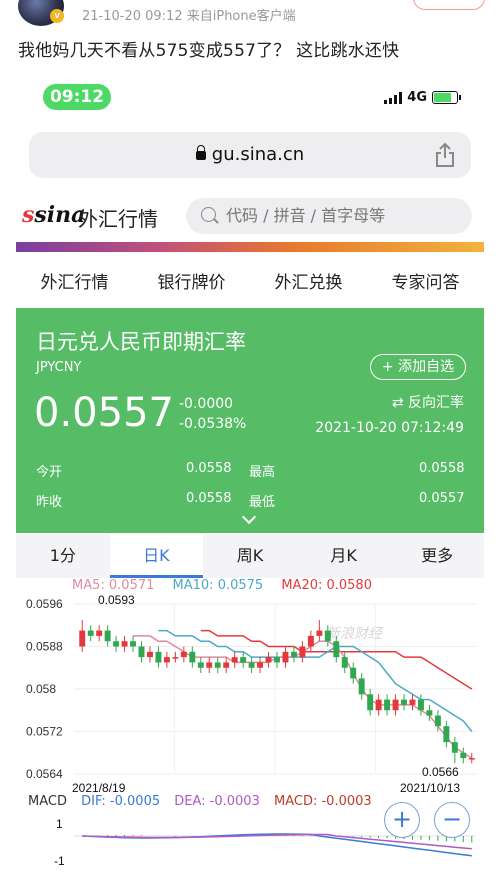  Describe the element at coordinates (445, 155) in the screenshot. I see `share-icon` at that location.